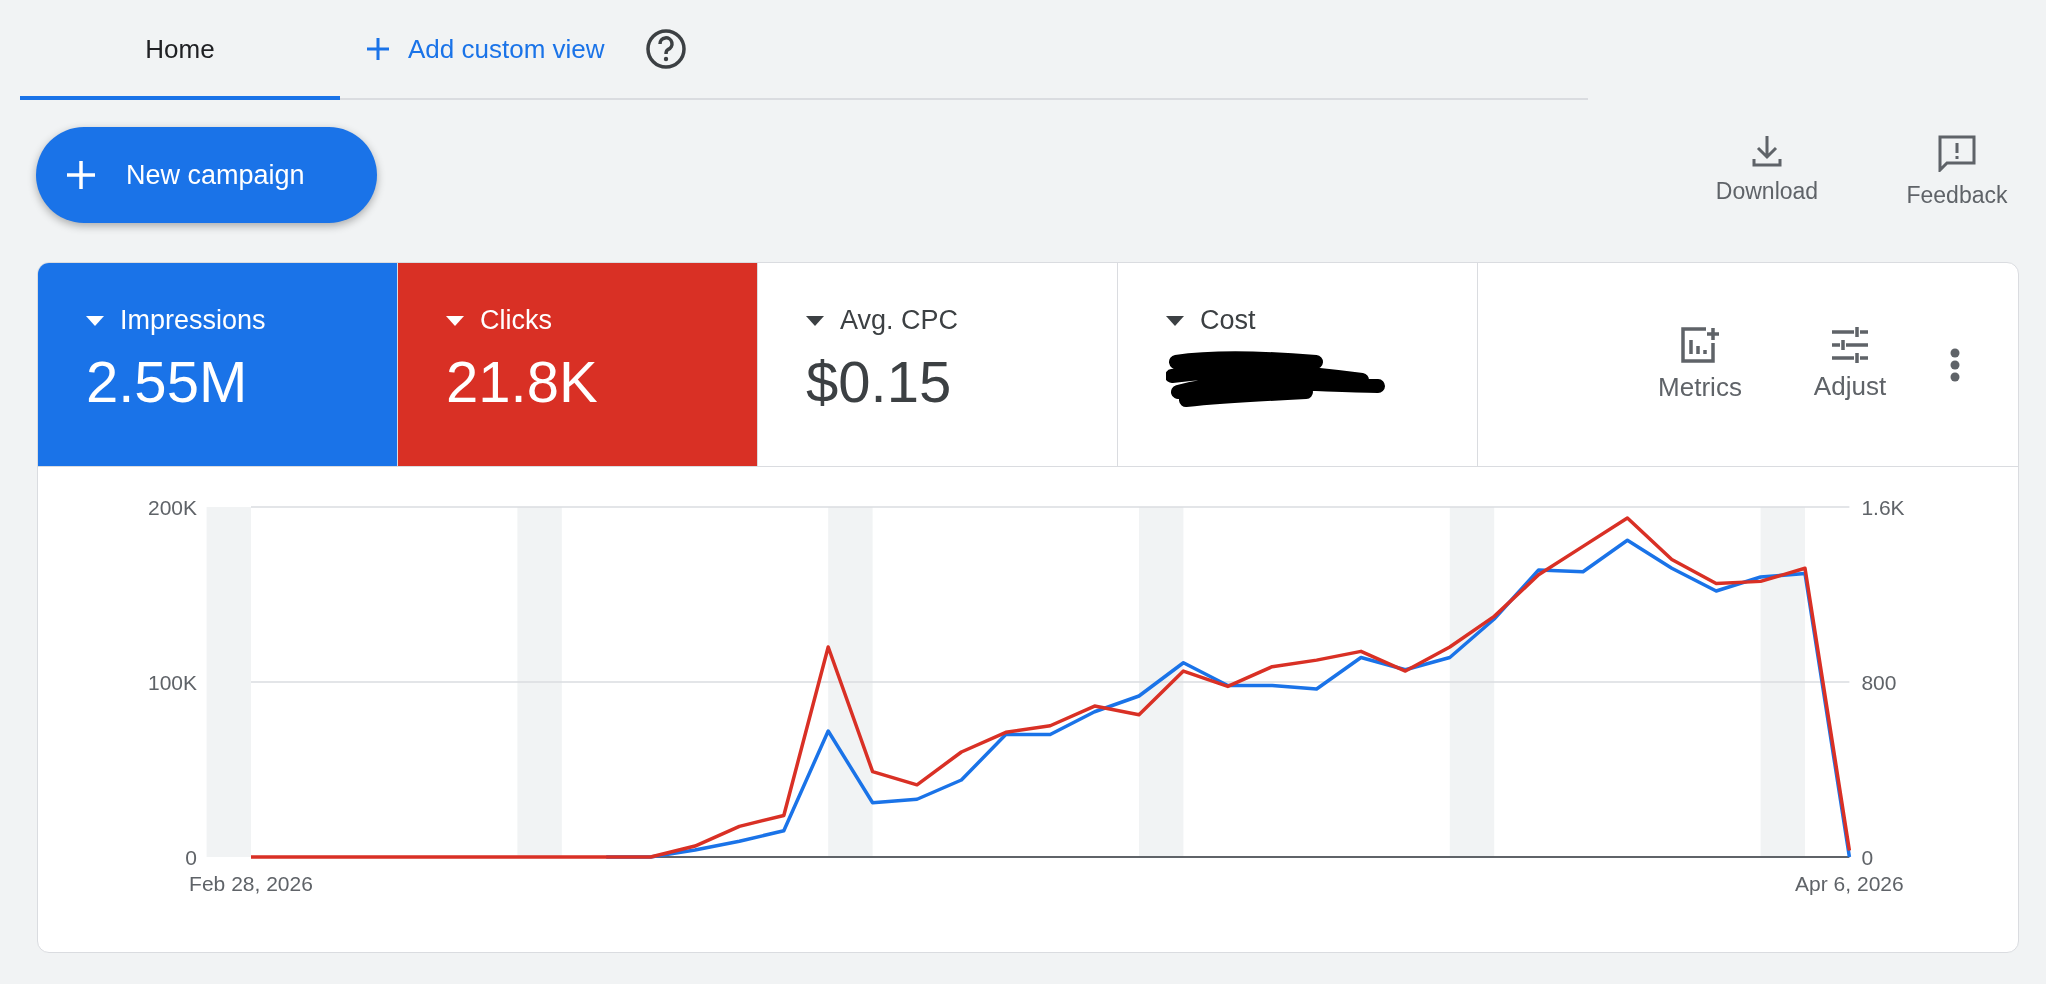  Describe the element at coordinates (180, 50) in the screenshot. I see `tab: Home` at that location.